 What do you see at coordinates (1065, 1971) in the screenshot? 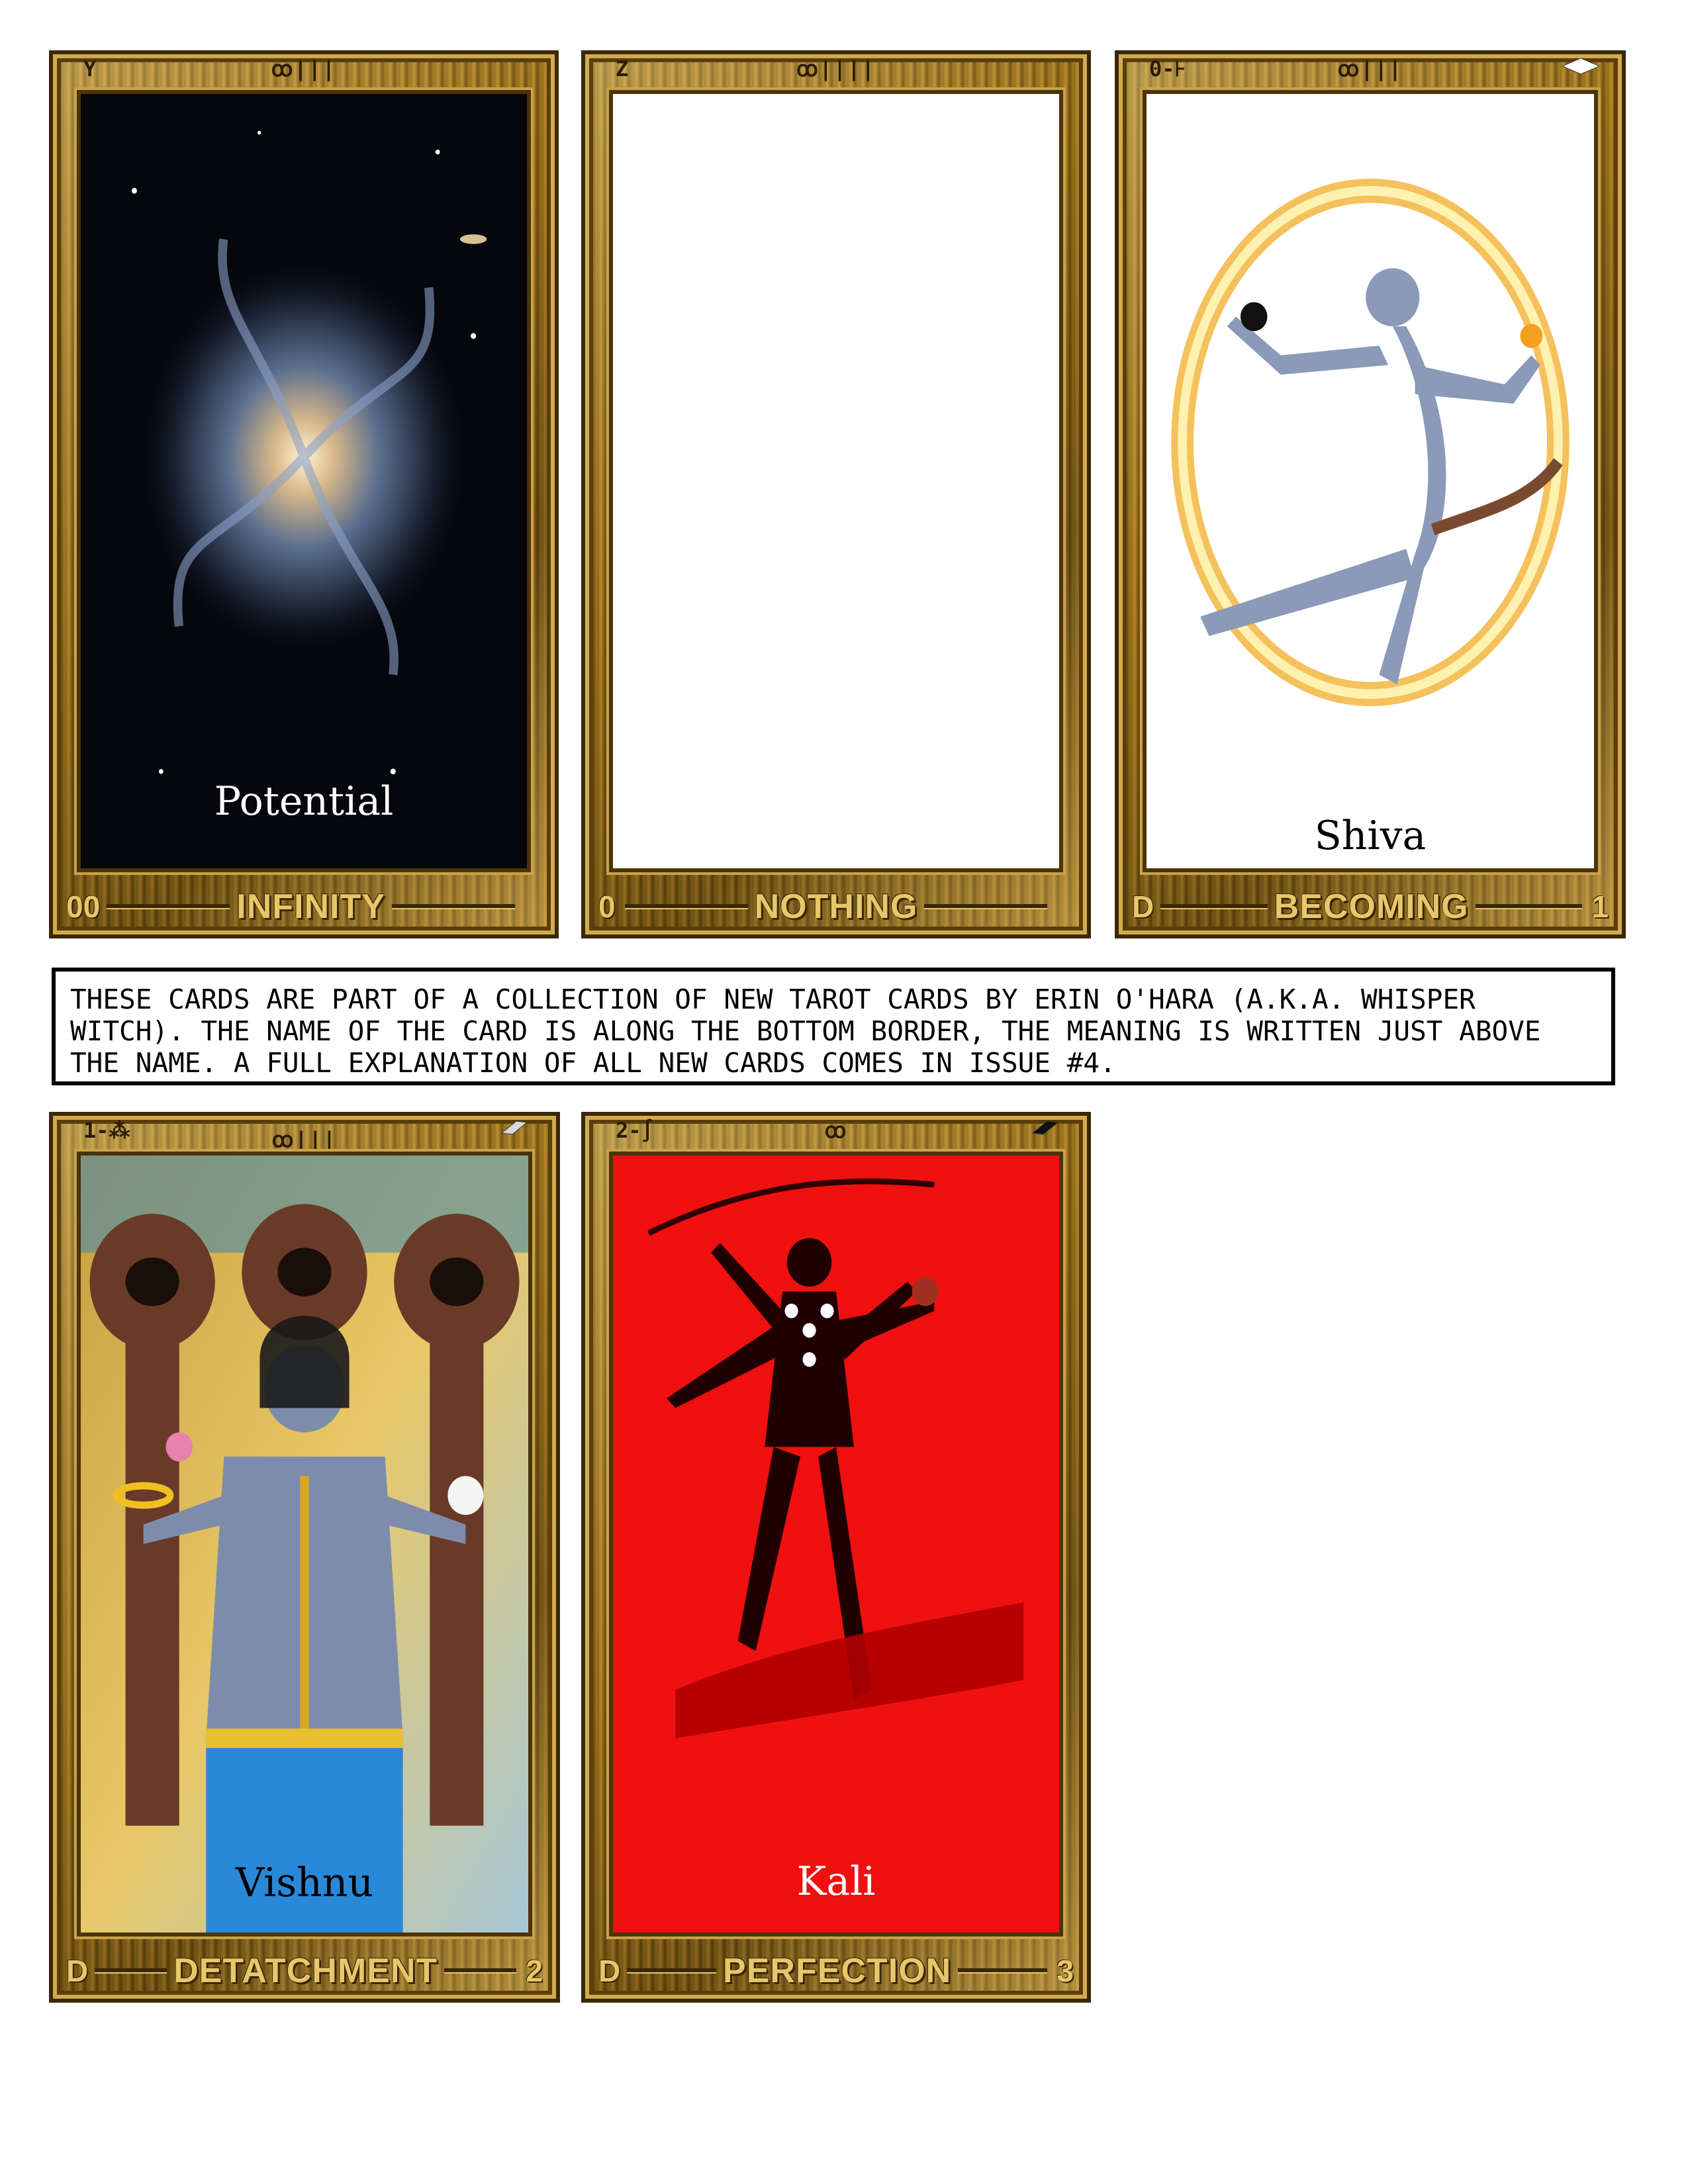
I see `card-corner-right: 3` at bounding box center [1065, 1971].